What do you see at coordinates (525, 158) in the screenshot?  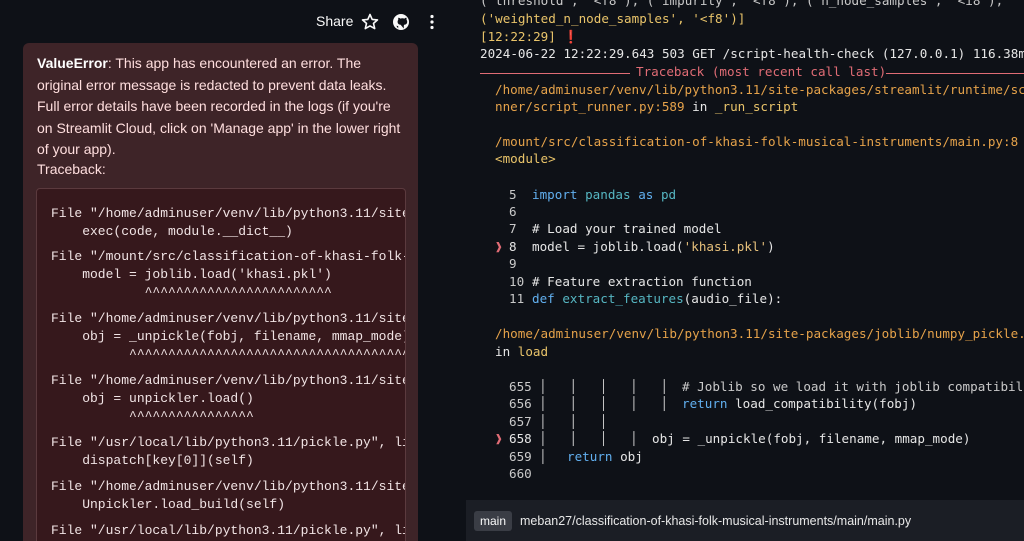 I see `path-function: <module>` at bounding box center [525, 158].